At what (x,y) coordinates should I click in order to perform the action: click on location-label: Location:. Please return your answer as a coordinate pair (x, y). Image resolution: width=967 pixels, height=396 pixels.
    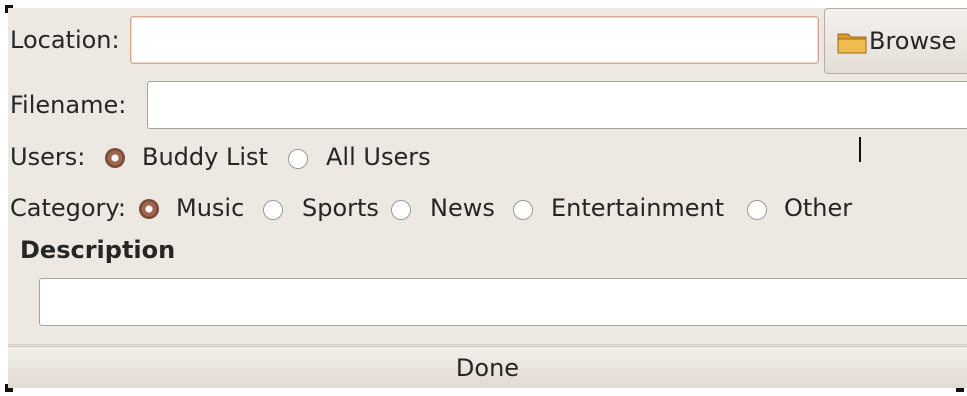
    Looking at the image, I should click on (65, 40).